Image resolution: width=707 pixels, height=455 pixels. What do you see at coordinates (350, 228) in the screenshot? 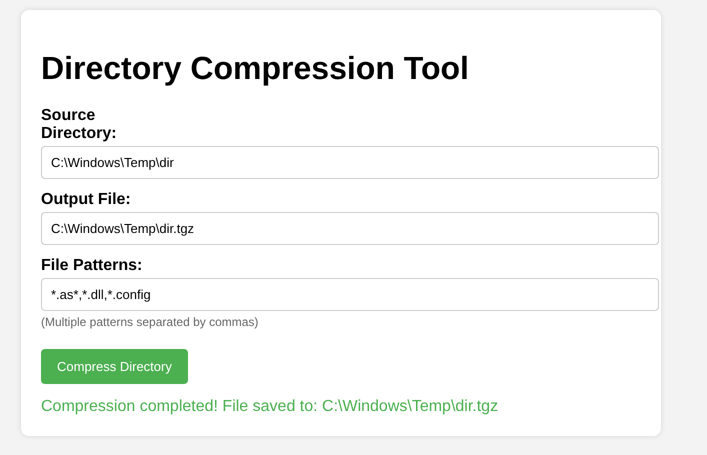
I see `input-field: C:\Windows\Temp\dir.tgz` at bounding box center [350, 228].